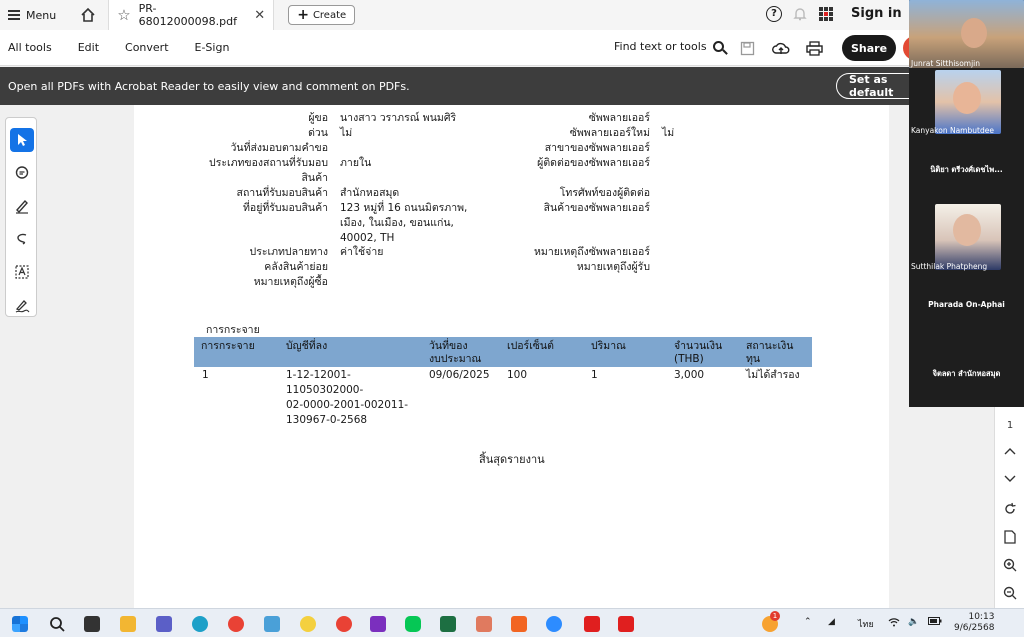 The width and height of the screenshot is (1024, 637). Describe the element at coordinates (869, 48) in the screenshot. I see `share-button: Share` at that location.